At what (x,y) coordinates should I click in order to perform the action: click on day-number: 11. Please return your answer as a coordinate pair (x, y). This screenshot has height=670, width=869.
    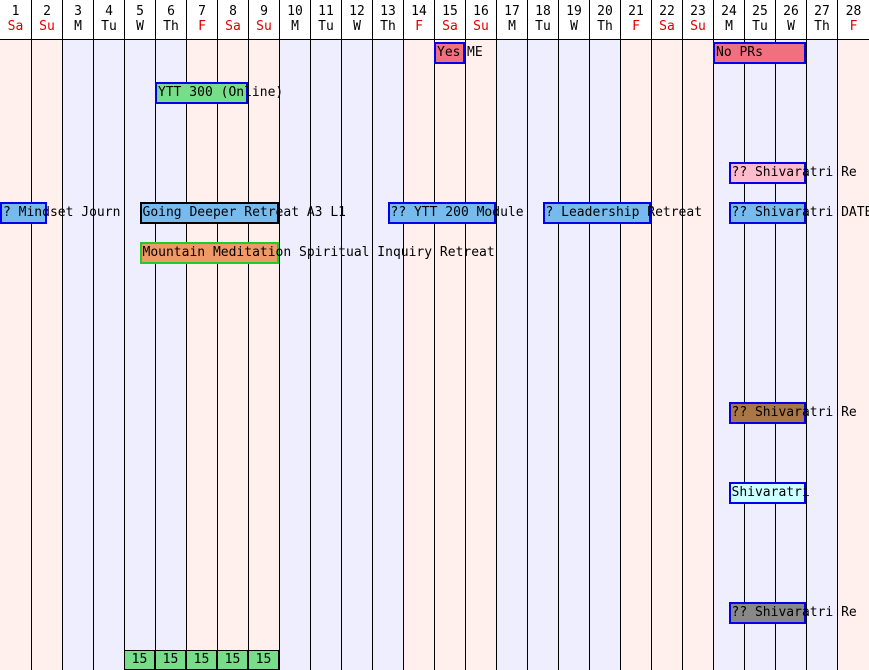
    Looking at the image, I should click on (326, 11).